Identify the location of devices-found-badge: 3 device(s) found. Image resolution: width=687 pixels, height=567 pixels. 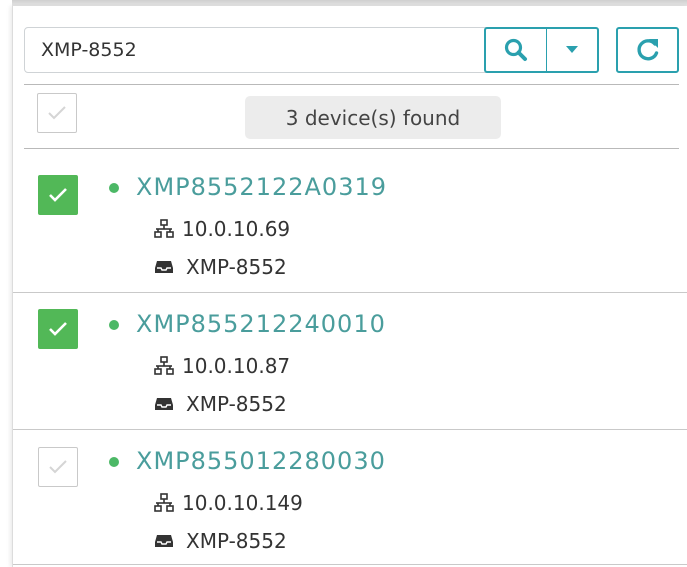
(373, 117).